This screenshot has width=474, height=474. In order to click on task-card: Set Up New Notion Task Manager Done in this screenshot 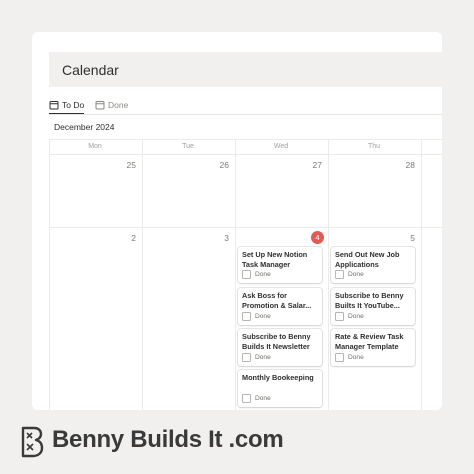, I will do `click(280, 265)`.